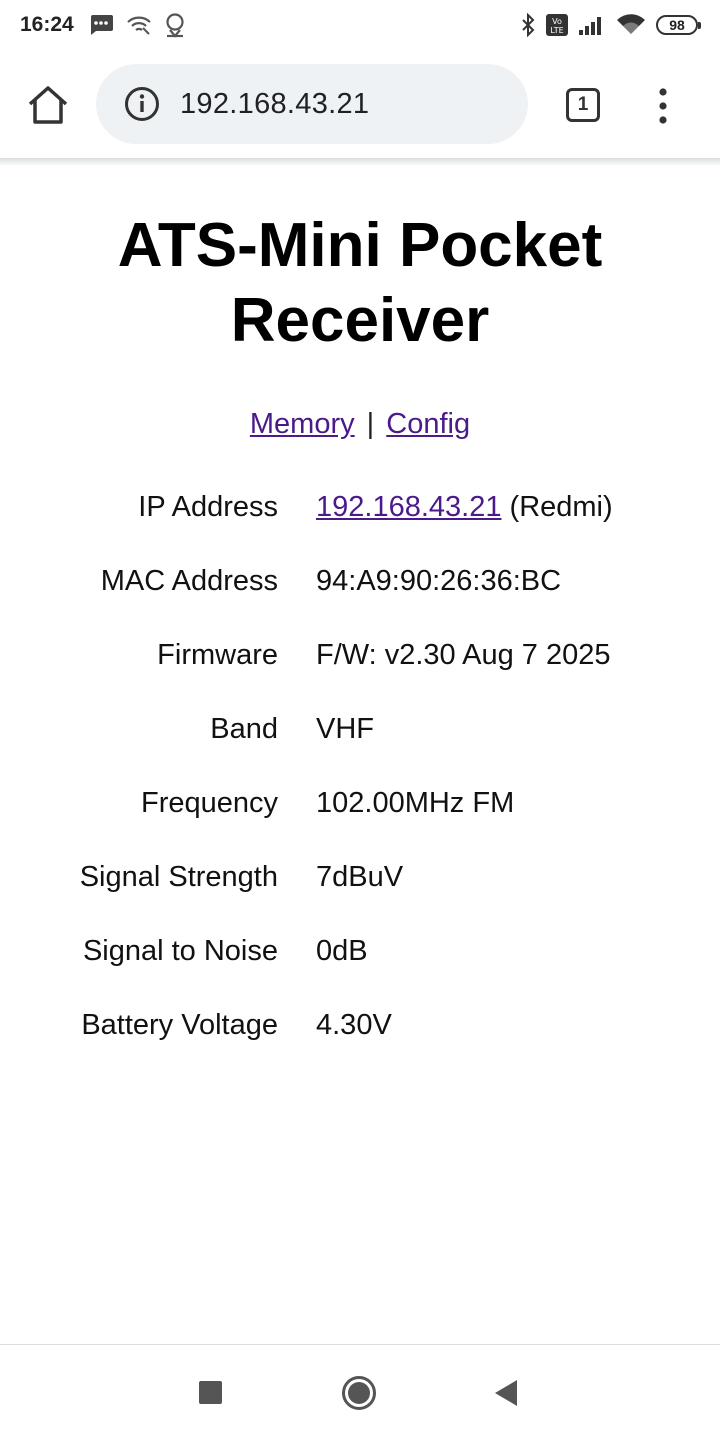  I want to click on recent-apps-icon, so click(210, 1392).